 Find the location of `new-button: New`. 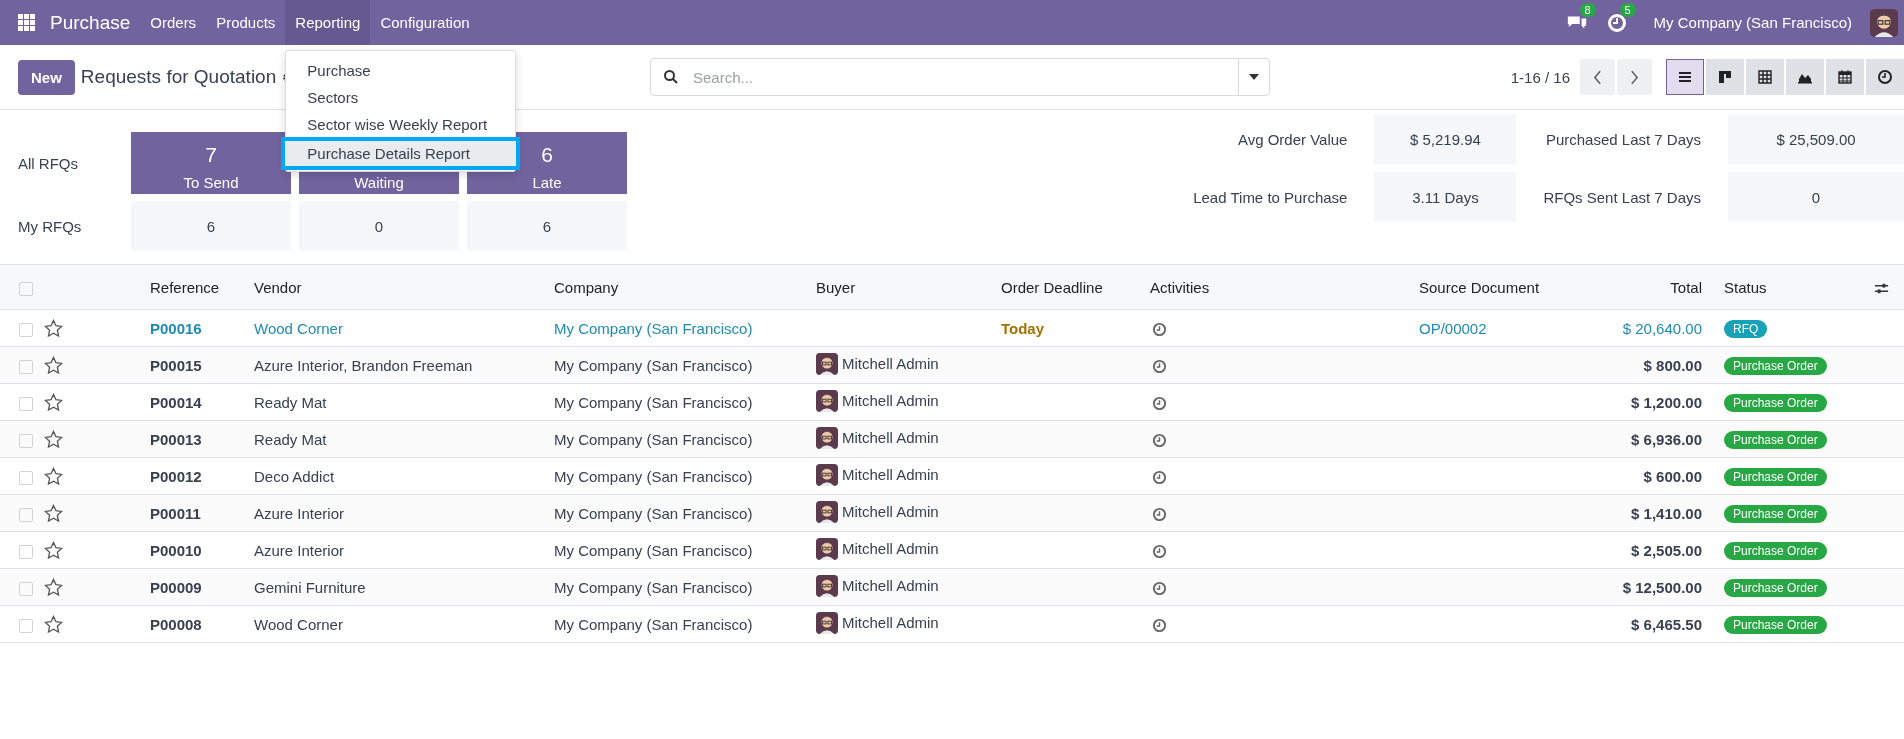

new-button: New is located at coordinates (46, 77).